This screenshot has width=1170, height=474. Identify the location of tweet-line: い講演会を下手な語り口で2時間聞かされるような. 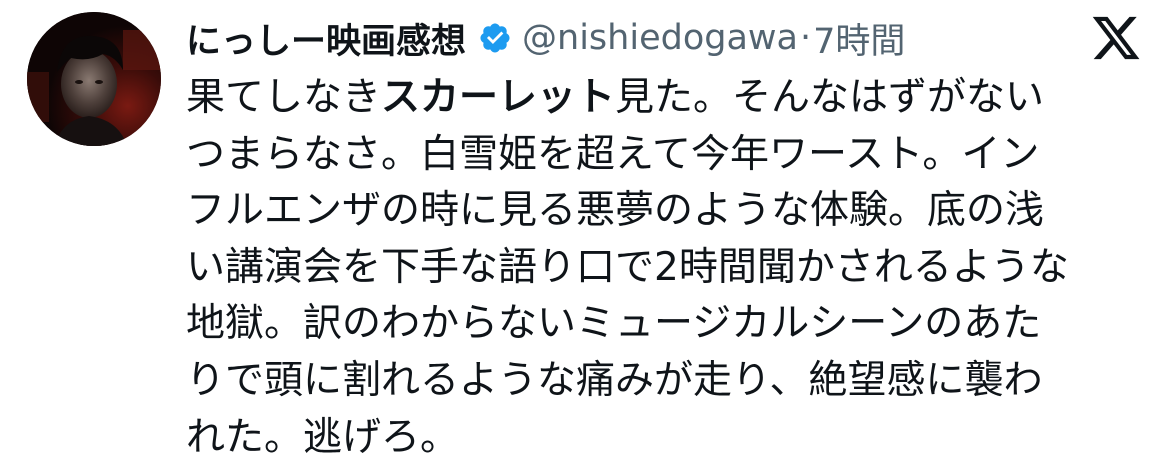
(627, 267).